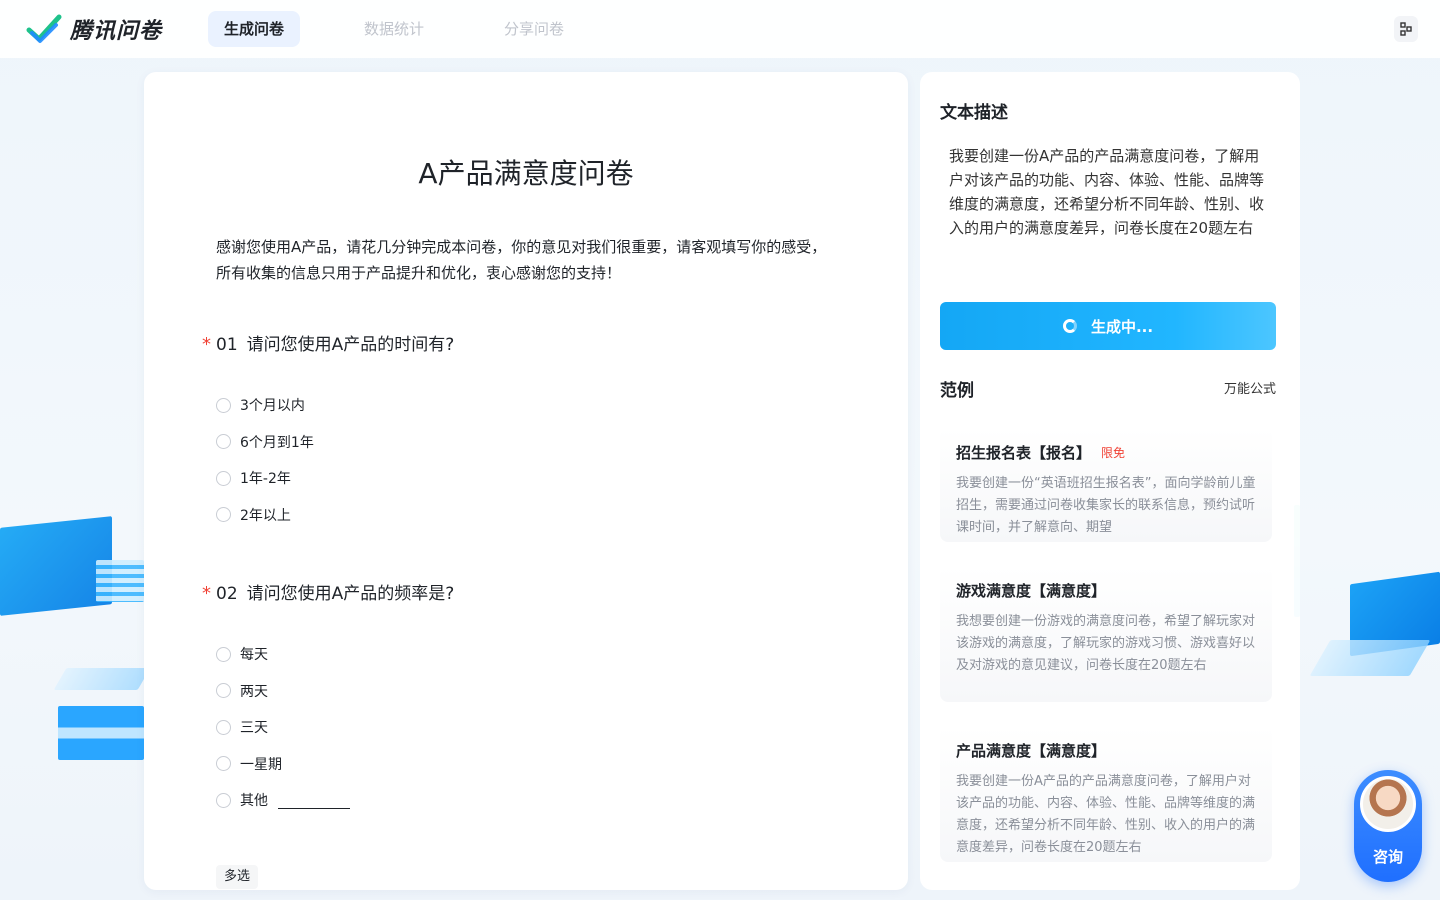 This screenshot has width=1440, height=900. I want to click on option-list: 3个月以内 6个月到1年 1年-2年 2年以上, so click(335, 460).